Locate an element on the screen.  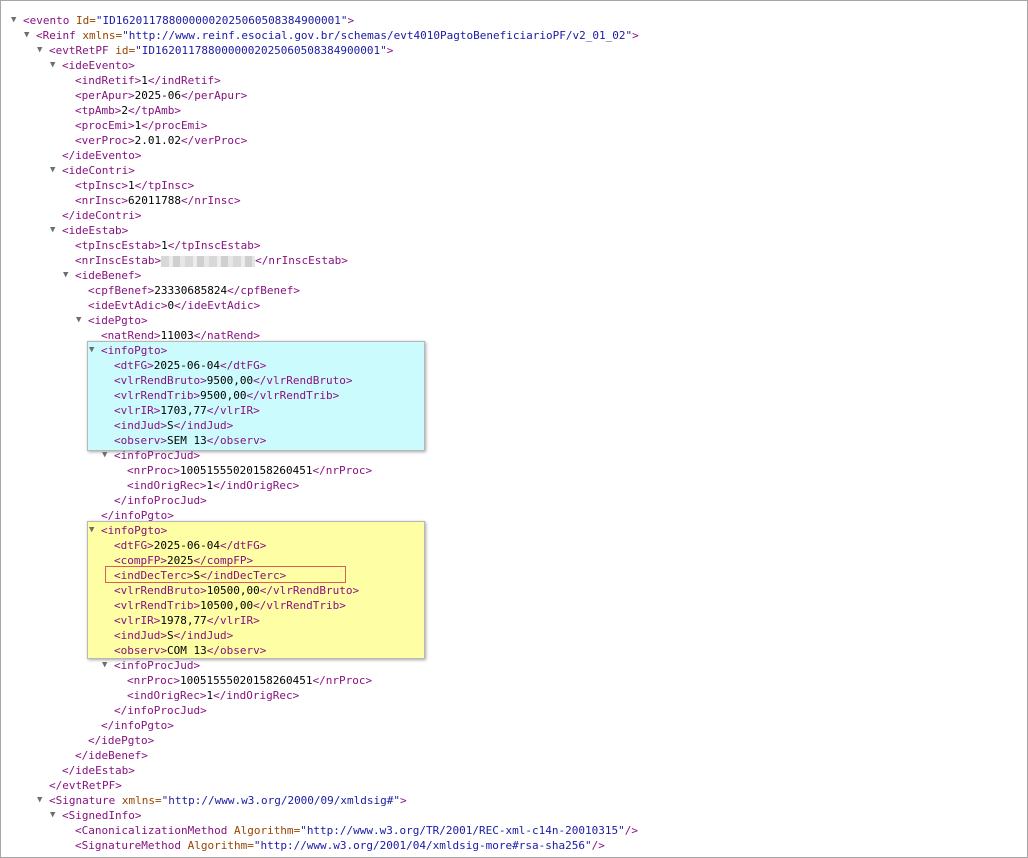
xml-tag-name: infoPgto is located at coordinates (141, 515).